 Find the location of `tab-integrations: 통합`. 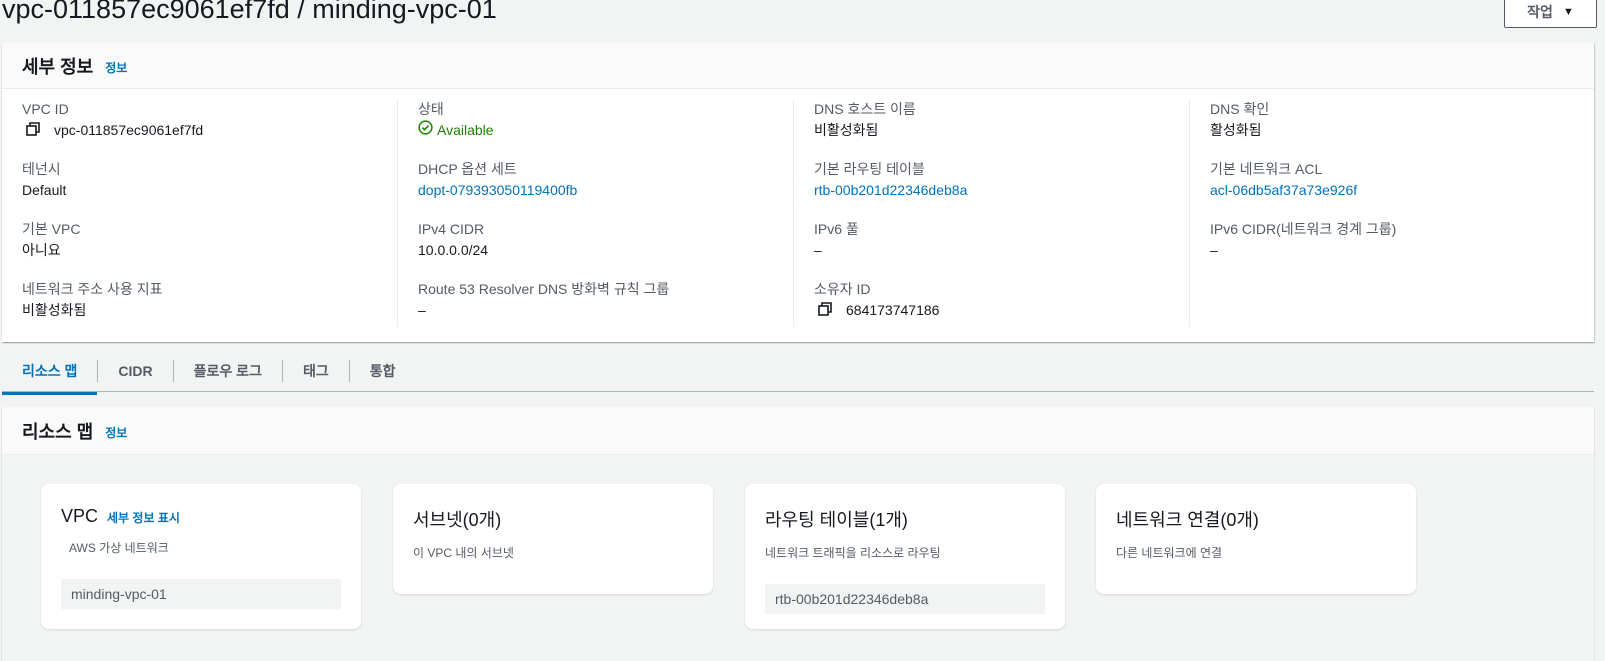

tab-integrations: 통합 is located at coordinates (383, 371).